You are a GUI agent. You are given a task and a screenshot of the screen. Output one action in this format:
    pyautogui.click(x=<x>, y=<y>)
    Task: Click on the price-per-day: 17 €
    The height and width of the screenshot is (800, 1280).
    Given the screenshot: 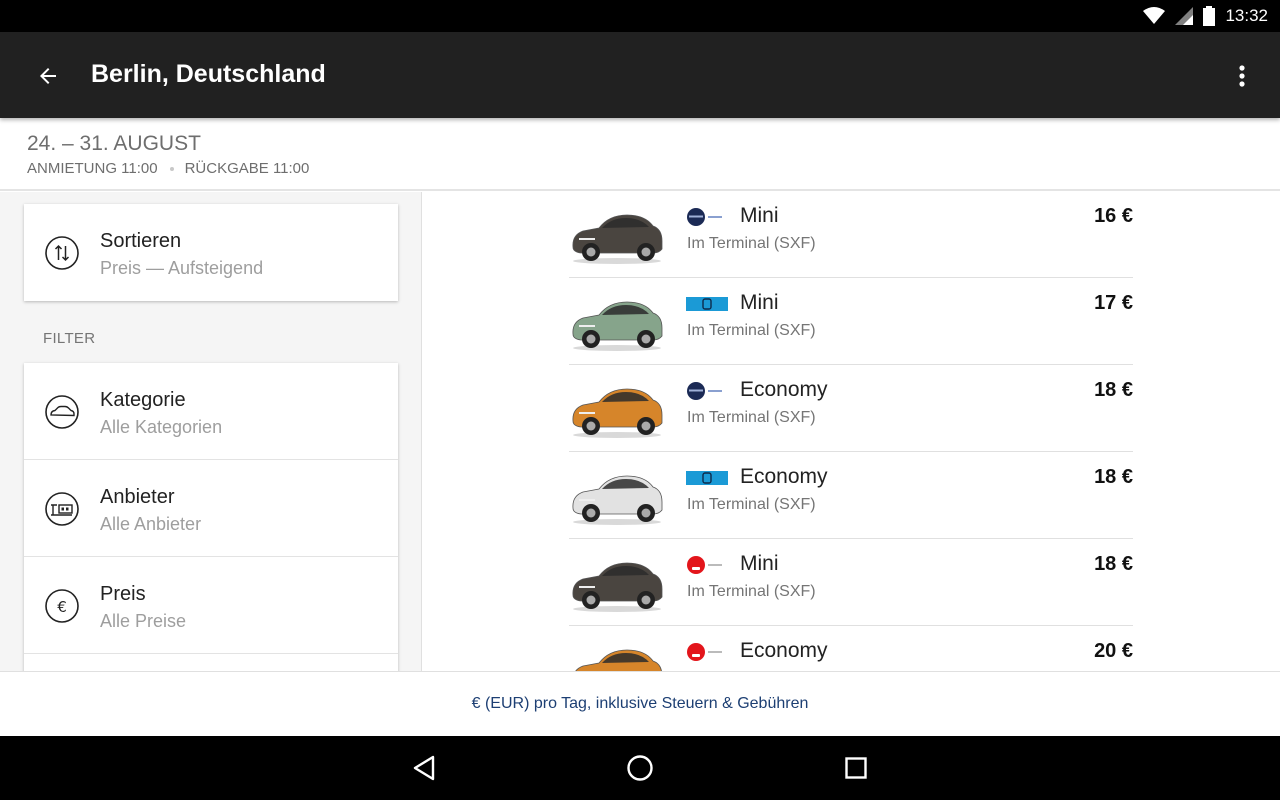 What is the action you would take?
    pyautogui.click(x=1113, y=303)
    